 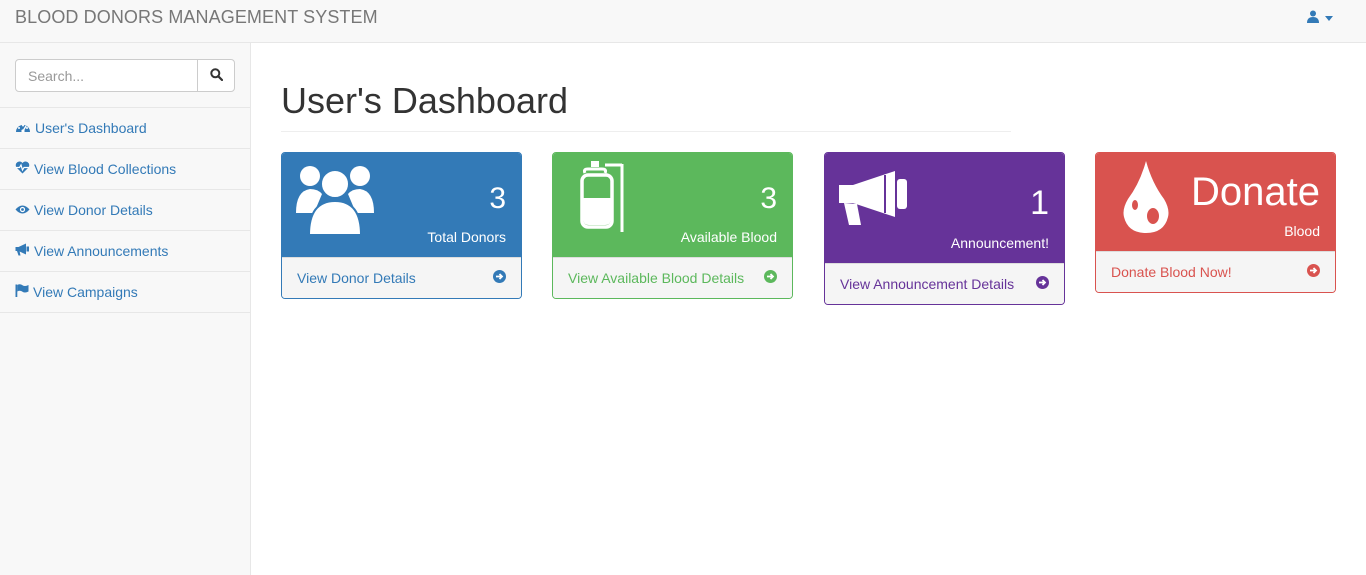 I want to click on sidebar-search, so click(x=125, y=75).